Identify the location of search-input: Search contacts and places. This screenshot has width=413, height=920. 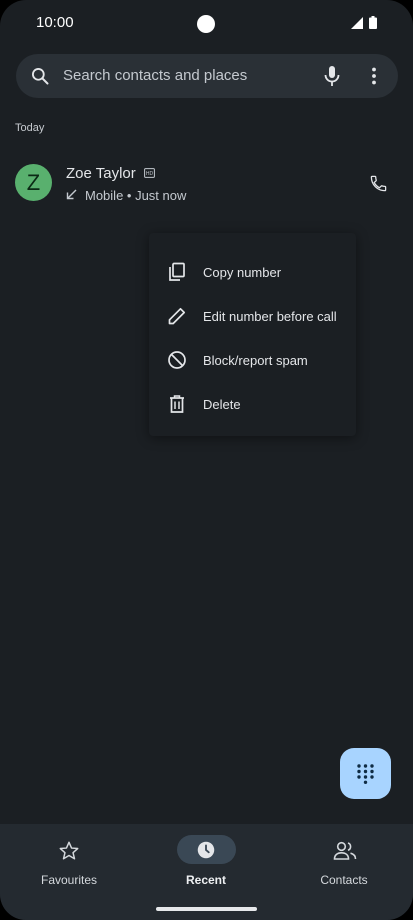
(155, 75).